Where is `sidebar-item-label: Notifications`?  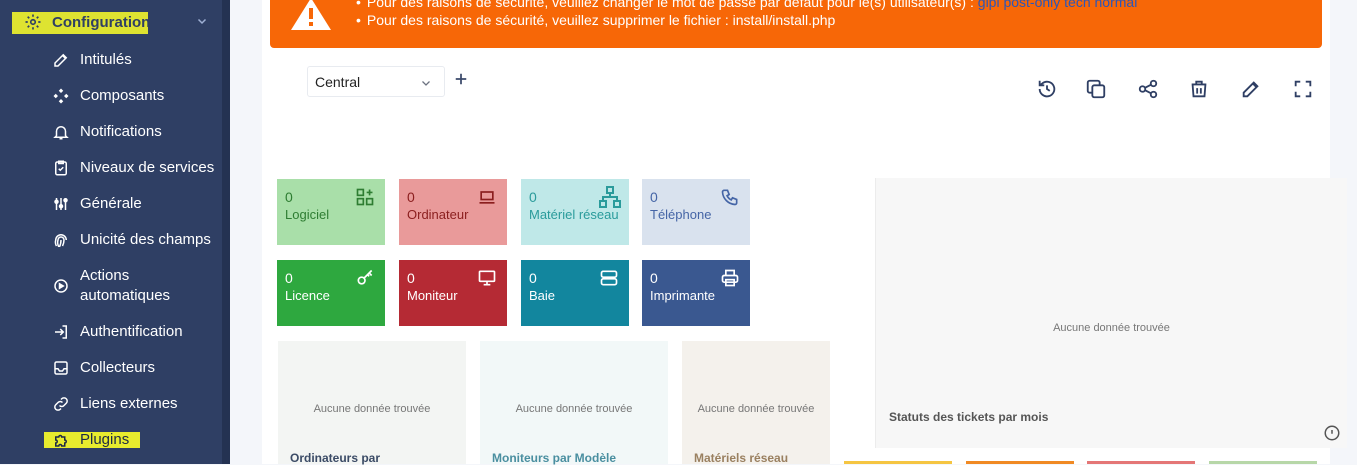
sidebar-item-label: Notifications is located at coordinates (121, 131).